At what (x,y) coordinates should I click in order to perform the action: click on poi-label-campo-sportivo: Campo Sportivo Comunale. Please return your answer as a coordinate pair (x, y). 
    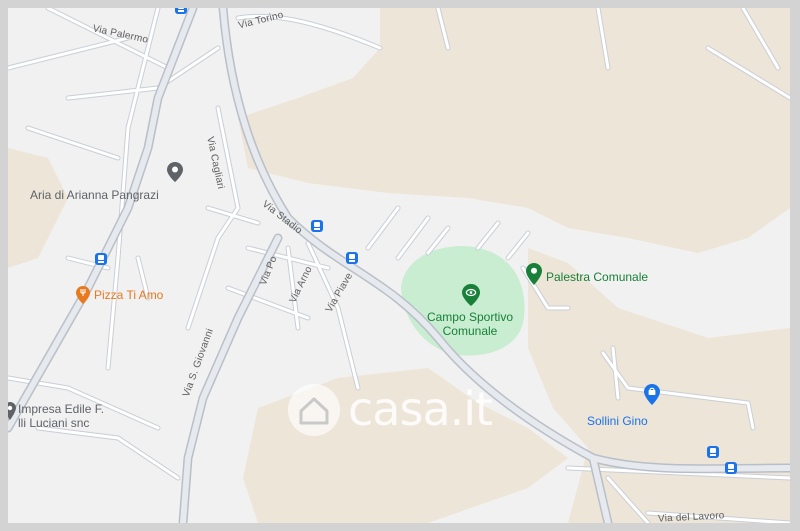
    Looking at the image, I should click on (470, 324).